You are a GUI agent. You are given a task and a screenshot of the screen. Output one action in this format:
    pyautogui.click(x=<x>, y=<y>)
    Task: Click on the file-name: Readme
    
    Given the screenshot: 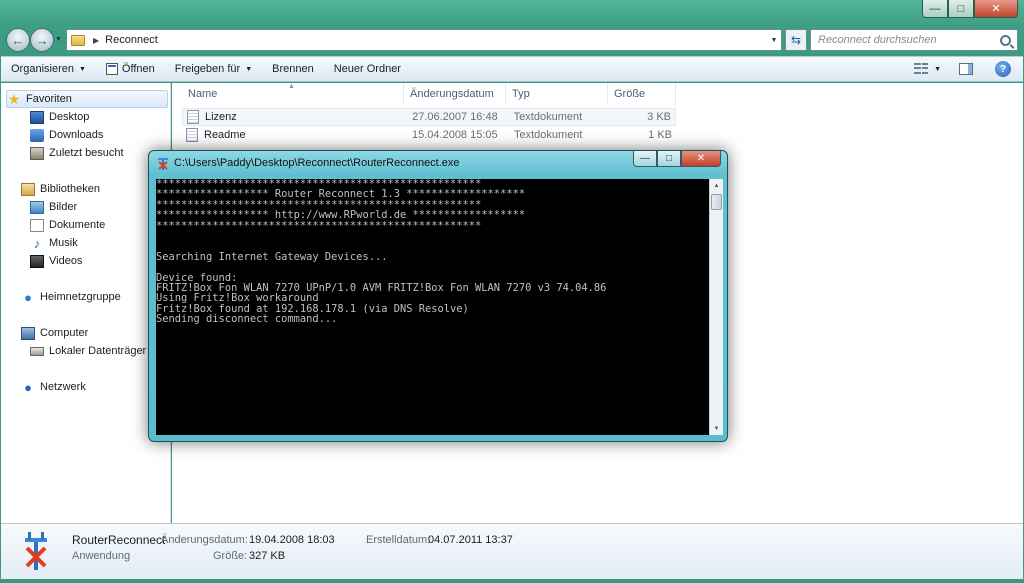 What is the action you would take?
    pyautogui.click(x=225, y=135)
    